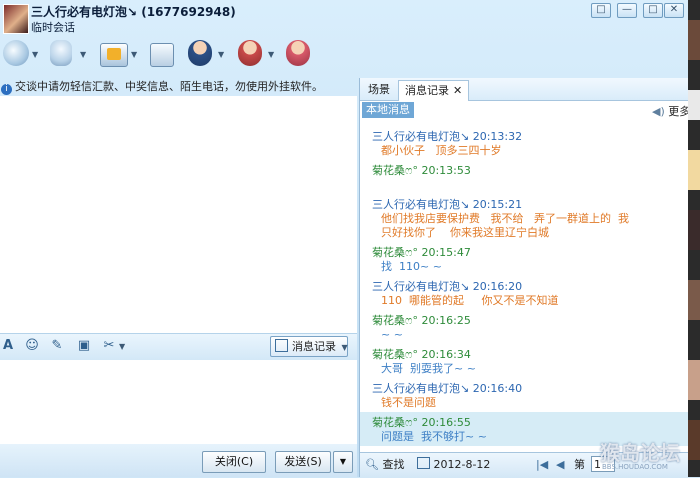 Image resolution: width=700 pixels, height=478 pixels. What do you see at coordinates (457, 90) in the screenshot?
I see `close-icon: ✕` at bounding box center [457, 90].